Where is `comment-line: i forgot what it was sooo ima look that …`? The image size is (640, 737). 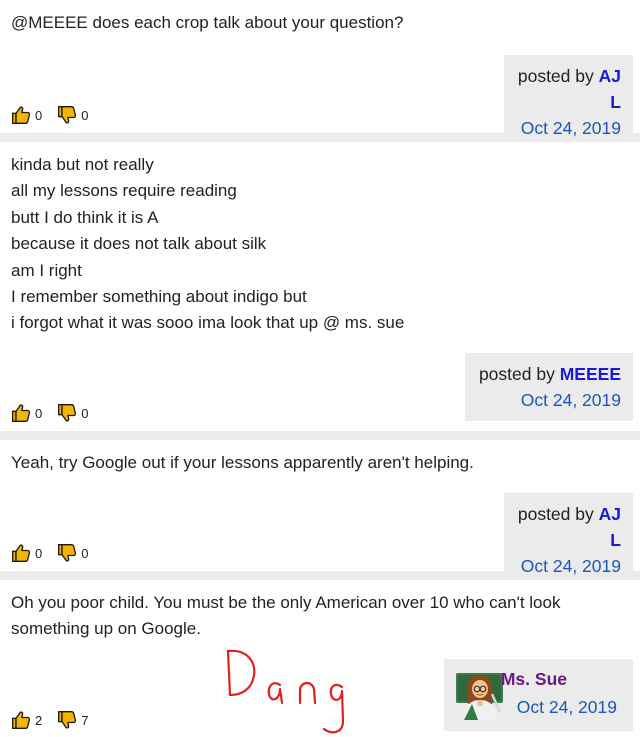 comment-line: i forgot what it was sooo ima look that … is located at coordinates (208, 323).